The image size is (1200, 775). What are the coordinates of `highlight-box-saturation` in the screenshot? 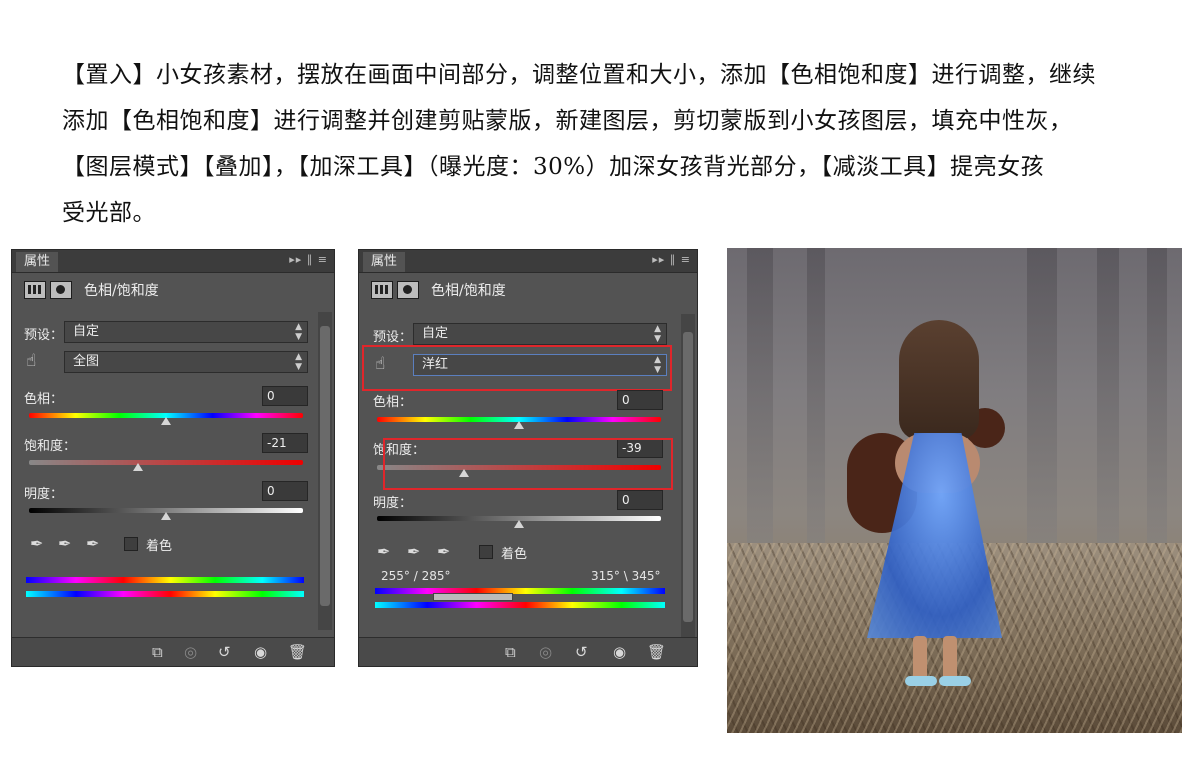 It's located at (528, 464).